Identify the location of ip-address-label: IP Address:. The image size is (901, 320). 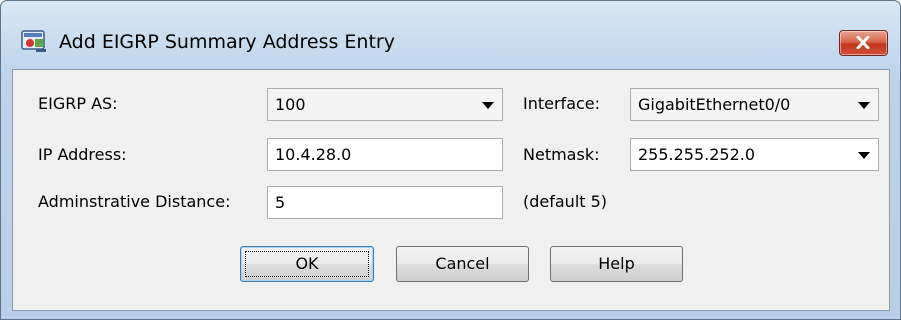
(82, 154).